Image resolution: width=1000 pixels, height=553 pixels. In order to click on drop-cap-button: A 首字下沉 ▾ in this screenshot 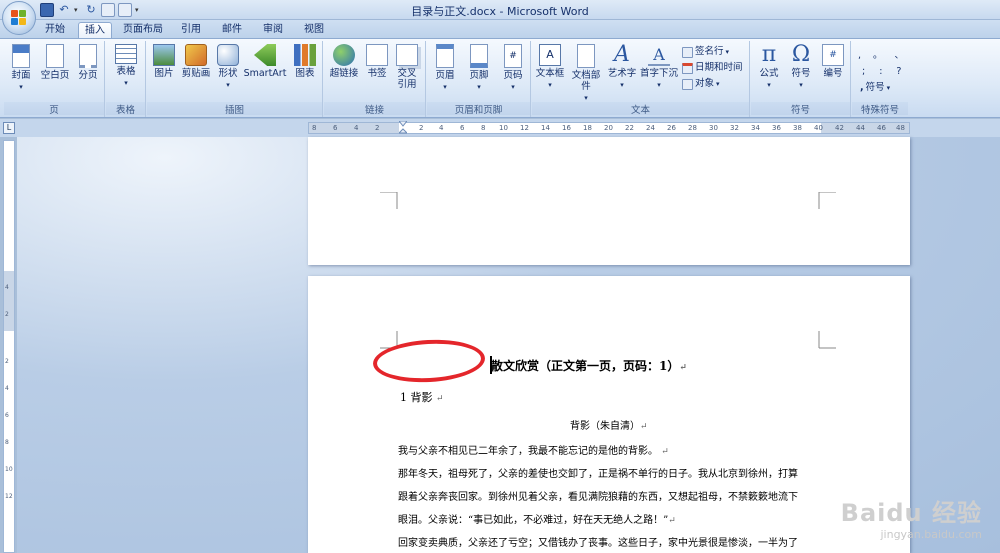, I will do `click(659, 67)`.